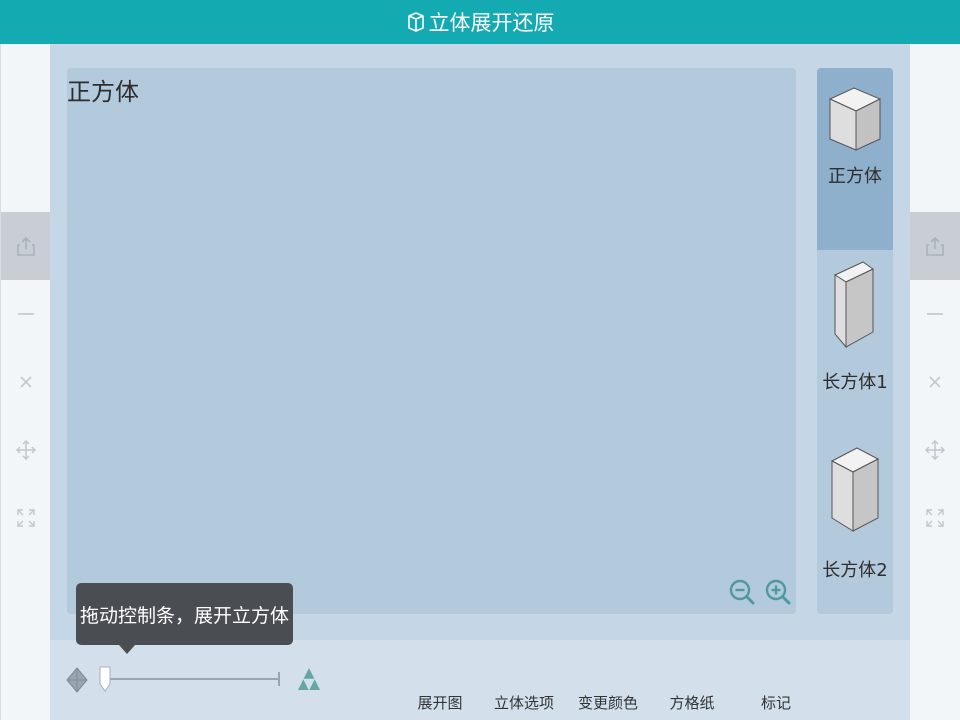 The width and height of the screenshot is (960, 720). I want to click on right-minimize-button, so click(935, 314).